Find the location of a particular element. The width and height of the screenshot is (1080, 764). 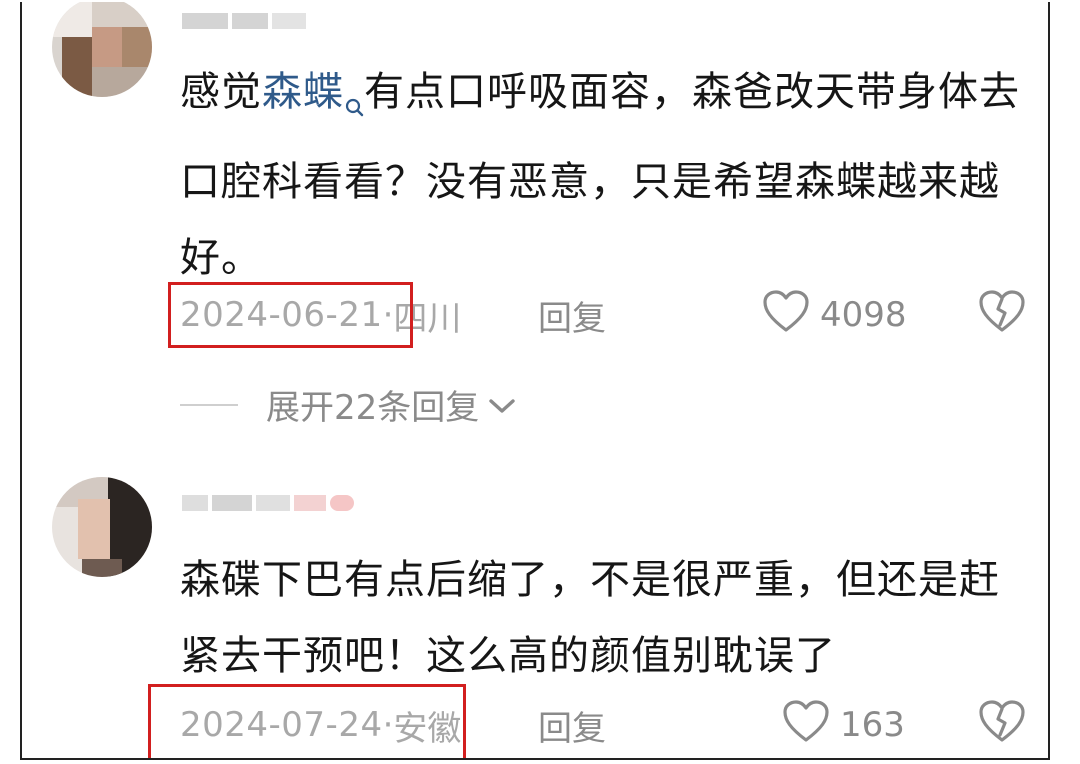

like-count: 4098 is located at coordinates (863, 315).